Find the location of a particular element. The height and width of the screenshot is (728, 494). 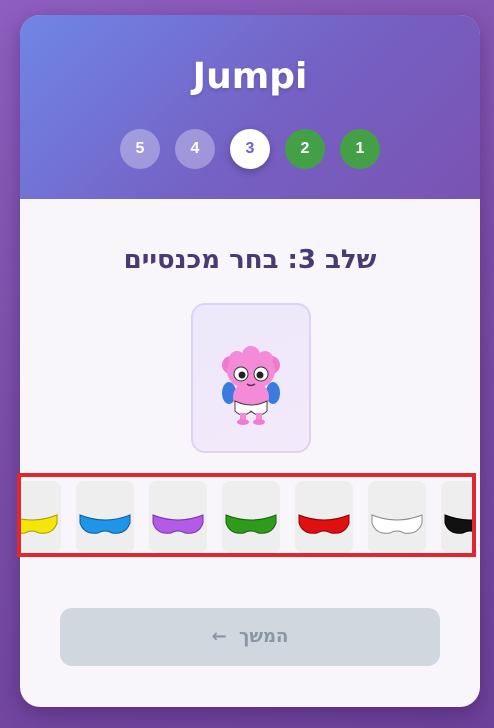

pants-option-black is located at coordinates (456, 517).